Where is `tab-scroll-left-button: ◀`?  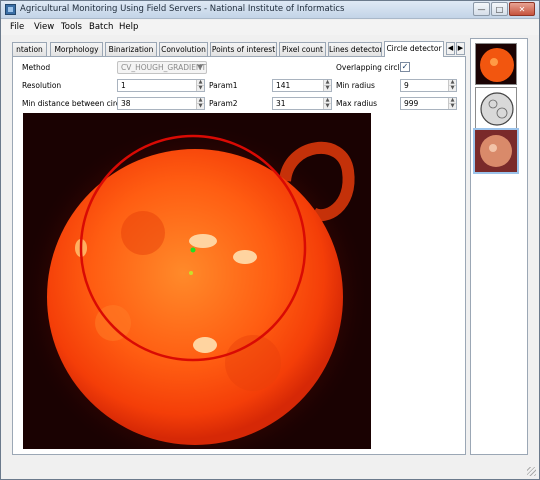
tab-scroll-left-button: ◀ is located at coordinates (450, 48).